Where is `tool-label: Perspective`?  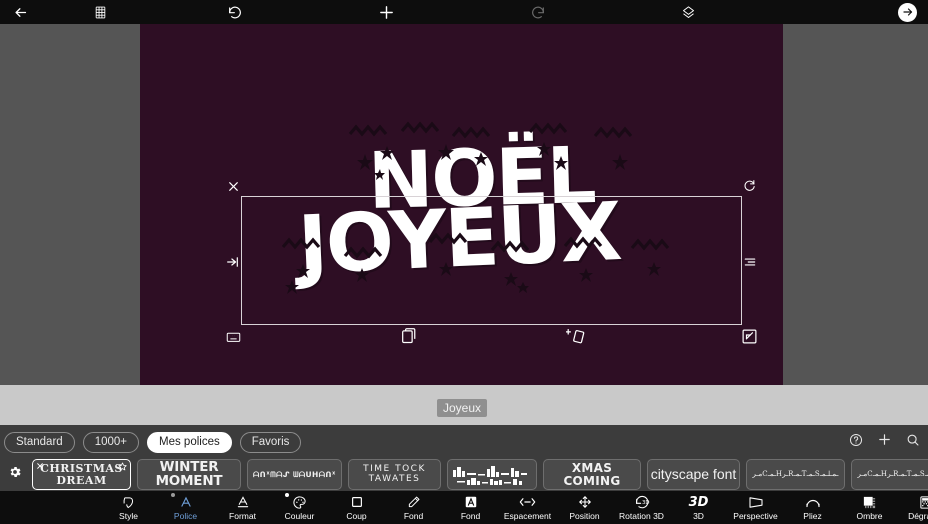
tool-label: Perspective is located at coordinates (755, 516).